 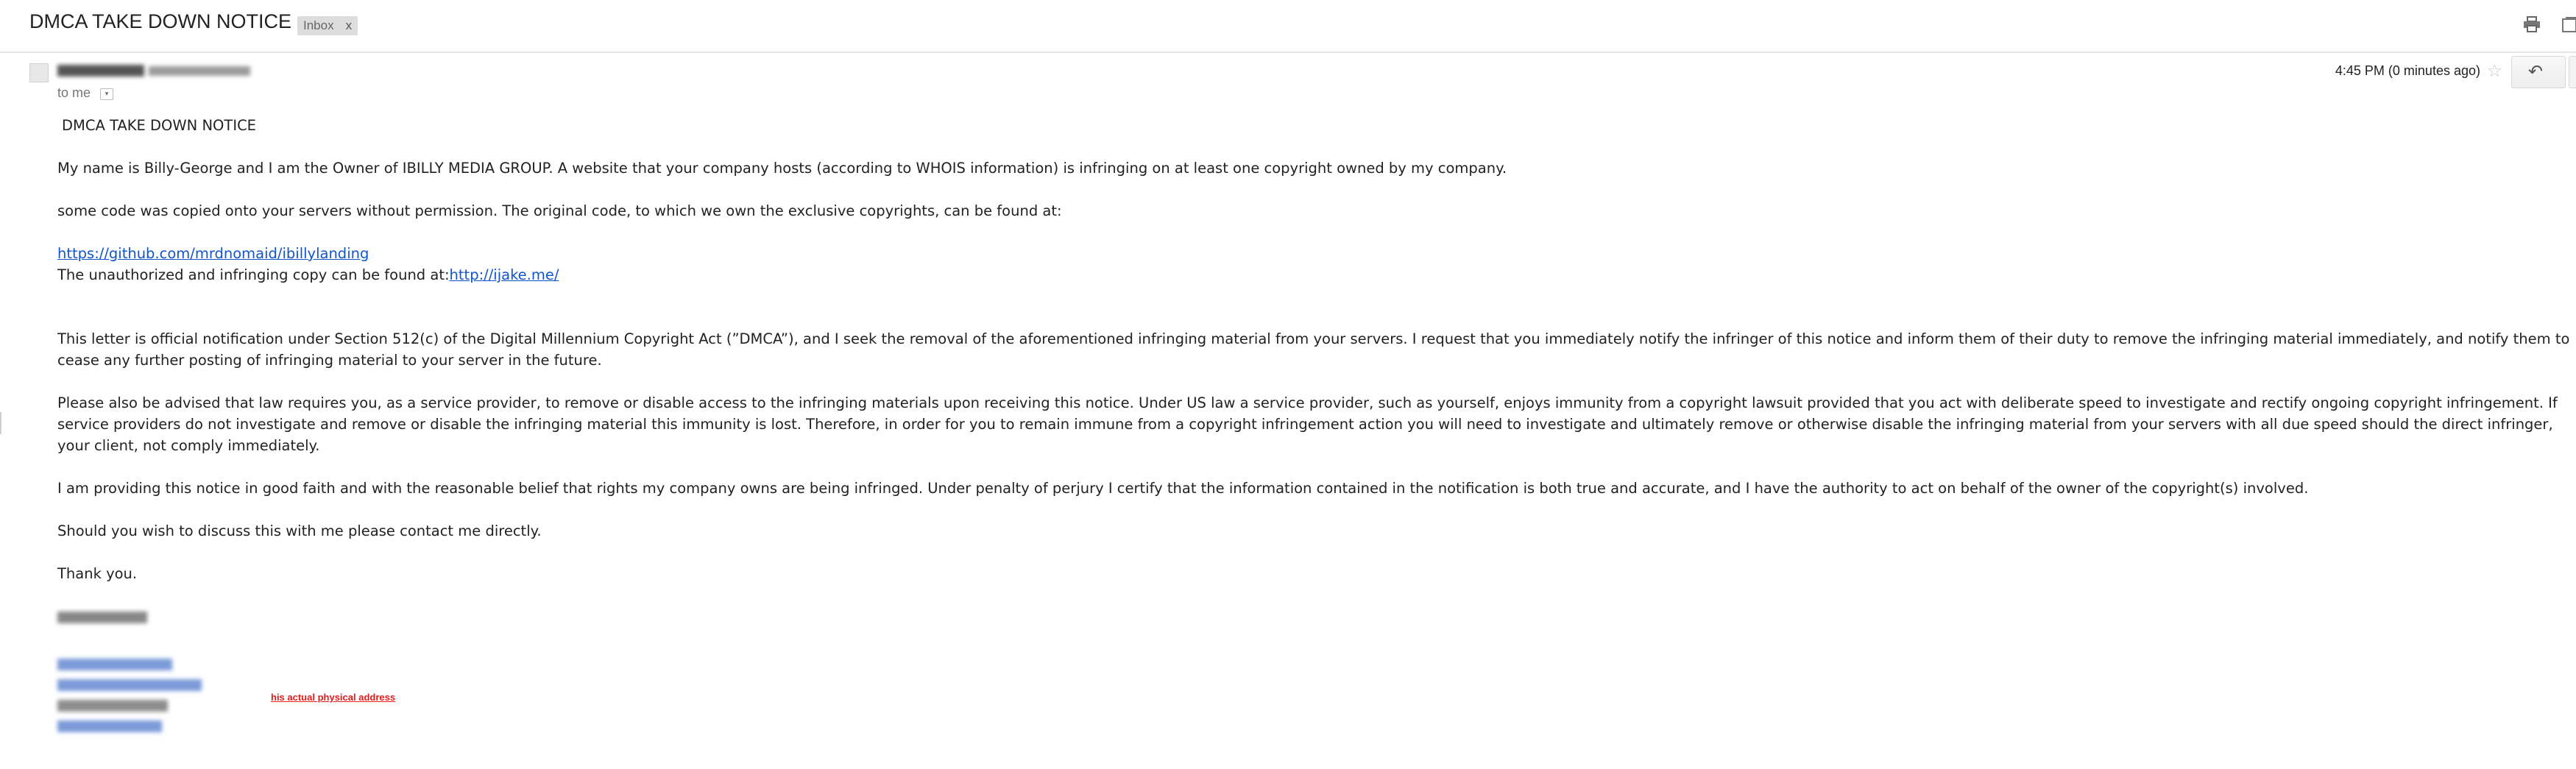 I want to click on reply-button: ↶, so click(x=2538, y=72).